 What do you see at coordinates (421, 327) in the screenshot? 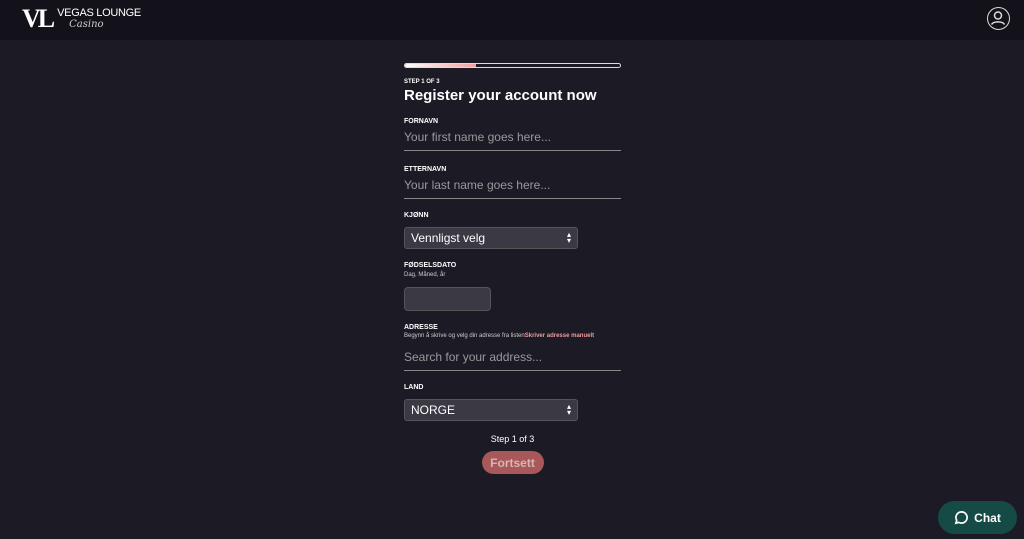
I see `address-label: ADRESSE` at bounding box center [421, 327].